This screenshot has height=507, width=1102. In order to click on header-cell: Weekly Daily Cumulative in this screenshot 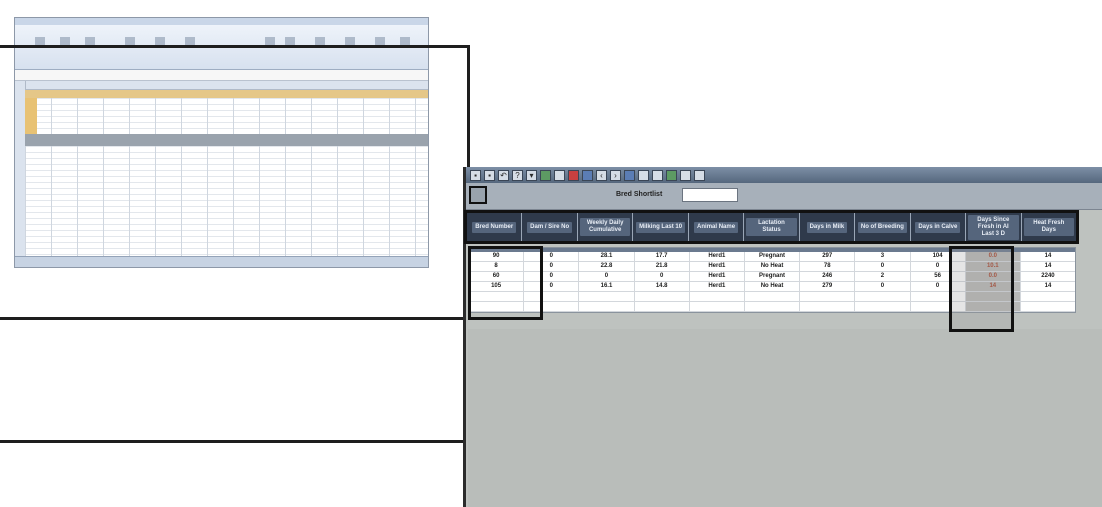, I will do `click(606, 227)`.